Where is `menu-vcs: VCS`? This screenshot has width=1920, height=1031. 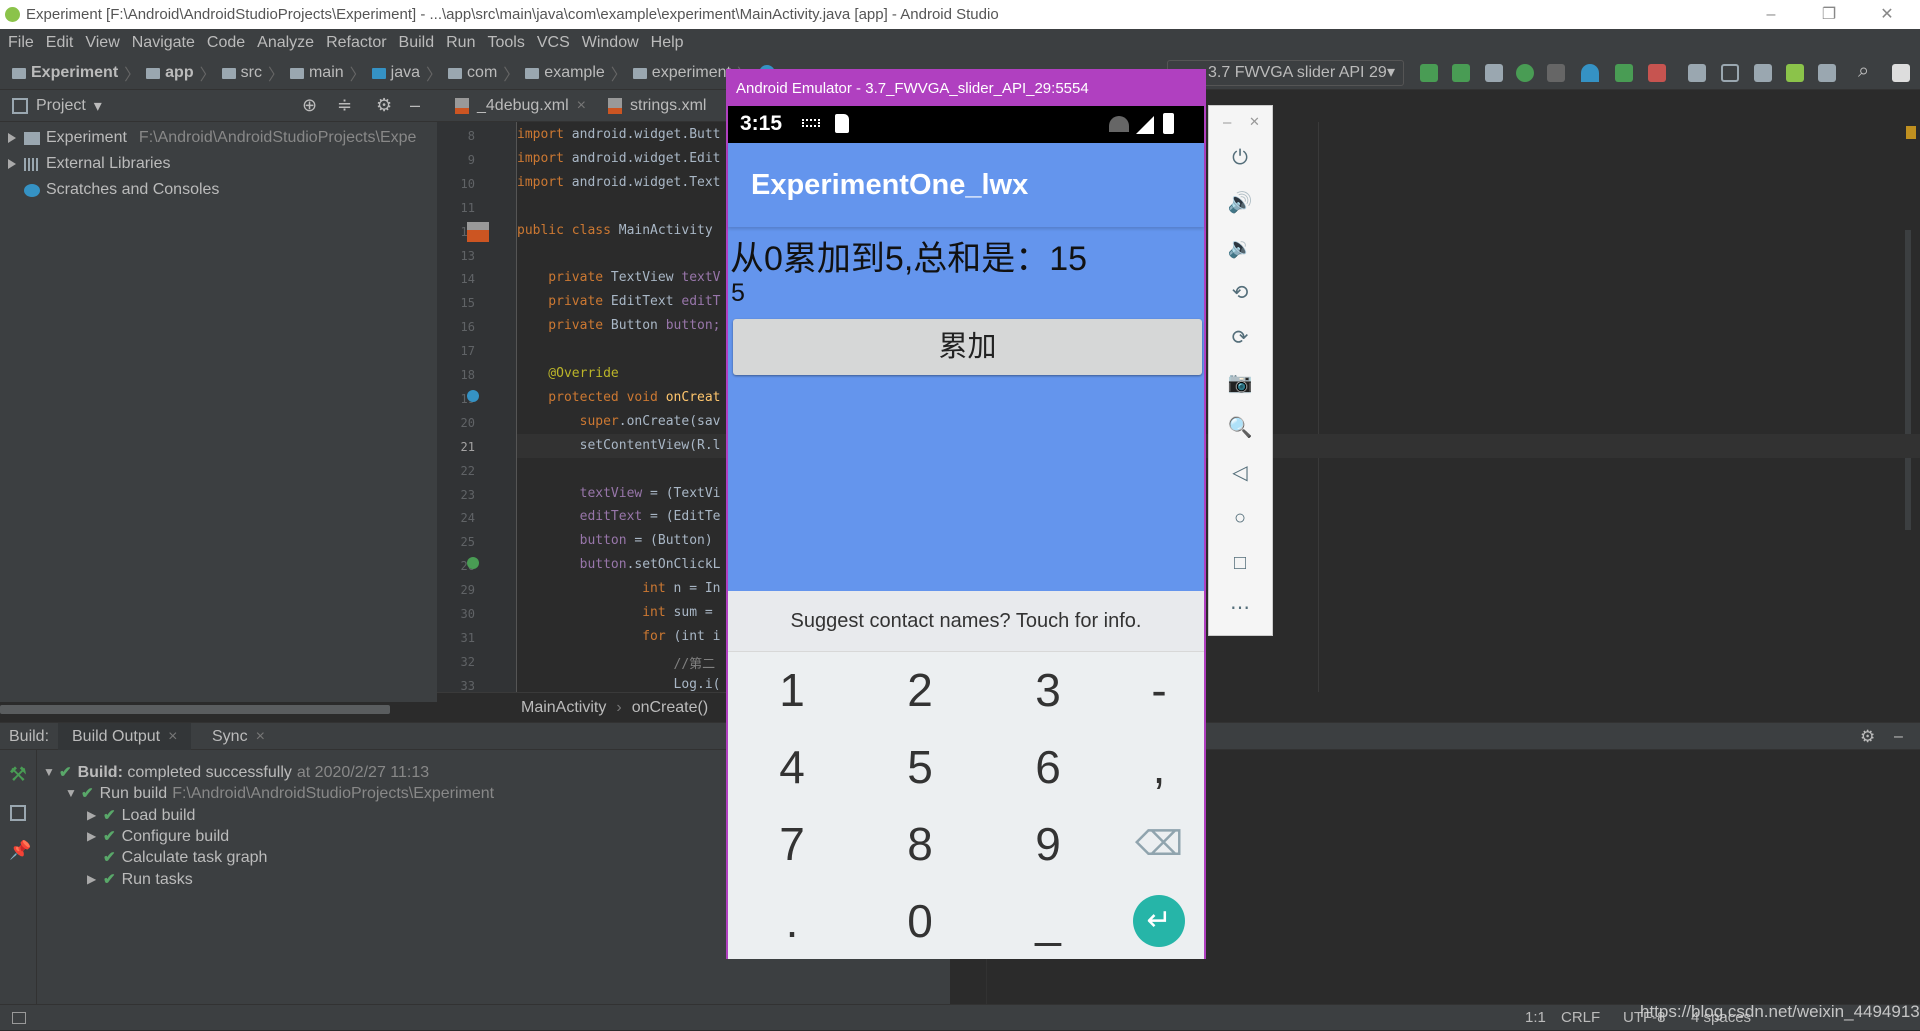
menu-vcs: VCS is located at coordinates (553, 43).